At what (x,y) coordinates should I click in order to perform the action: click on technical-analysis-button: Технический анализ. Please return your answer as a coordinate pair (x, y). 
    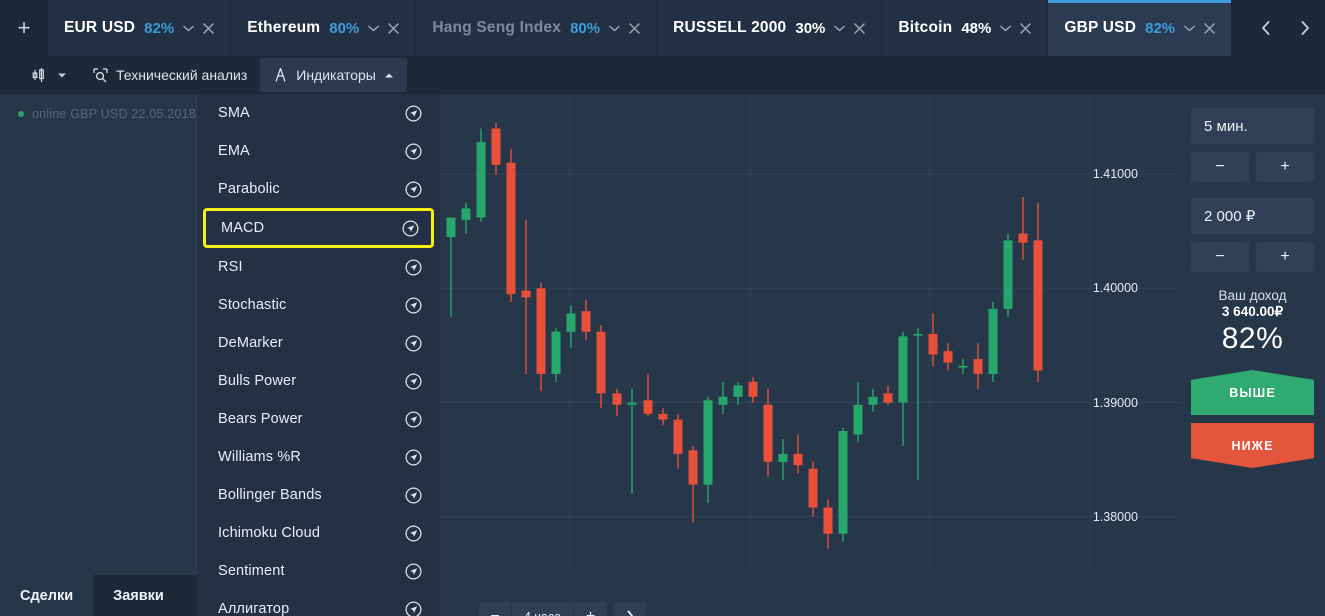
    Looking at the image, I should click on (170, 75).